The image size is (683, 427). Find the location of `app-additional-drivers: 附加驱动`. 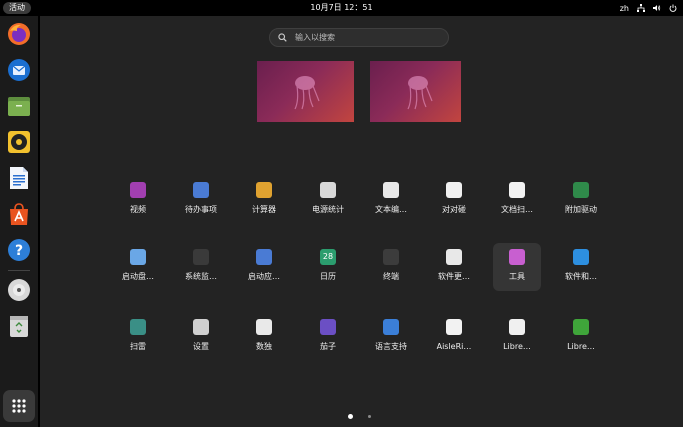

app-additional-drivers: 附加驱动 is located at coordinates (581, 200).